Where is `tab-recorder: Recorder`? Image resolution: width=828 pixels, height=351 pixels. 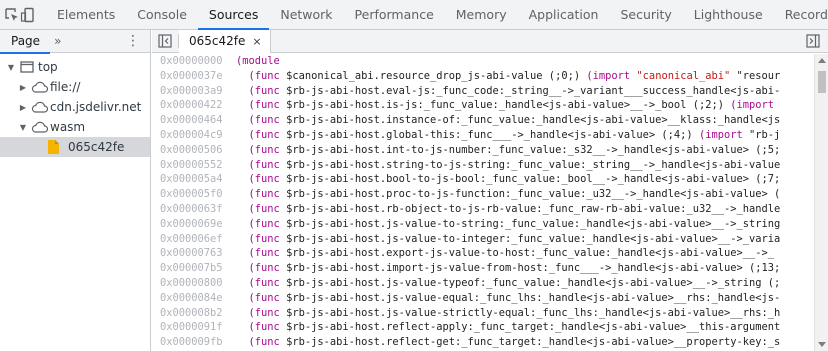
tab-recorder: Recorder is located at coordinates (801, 14).